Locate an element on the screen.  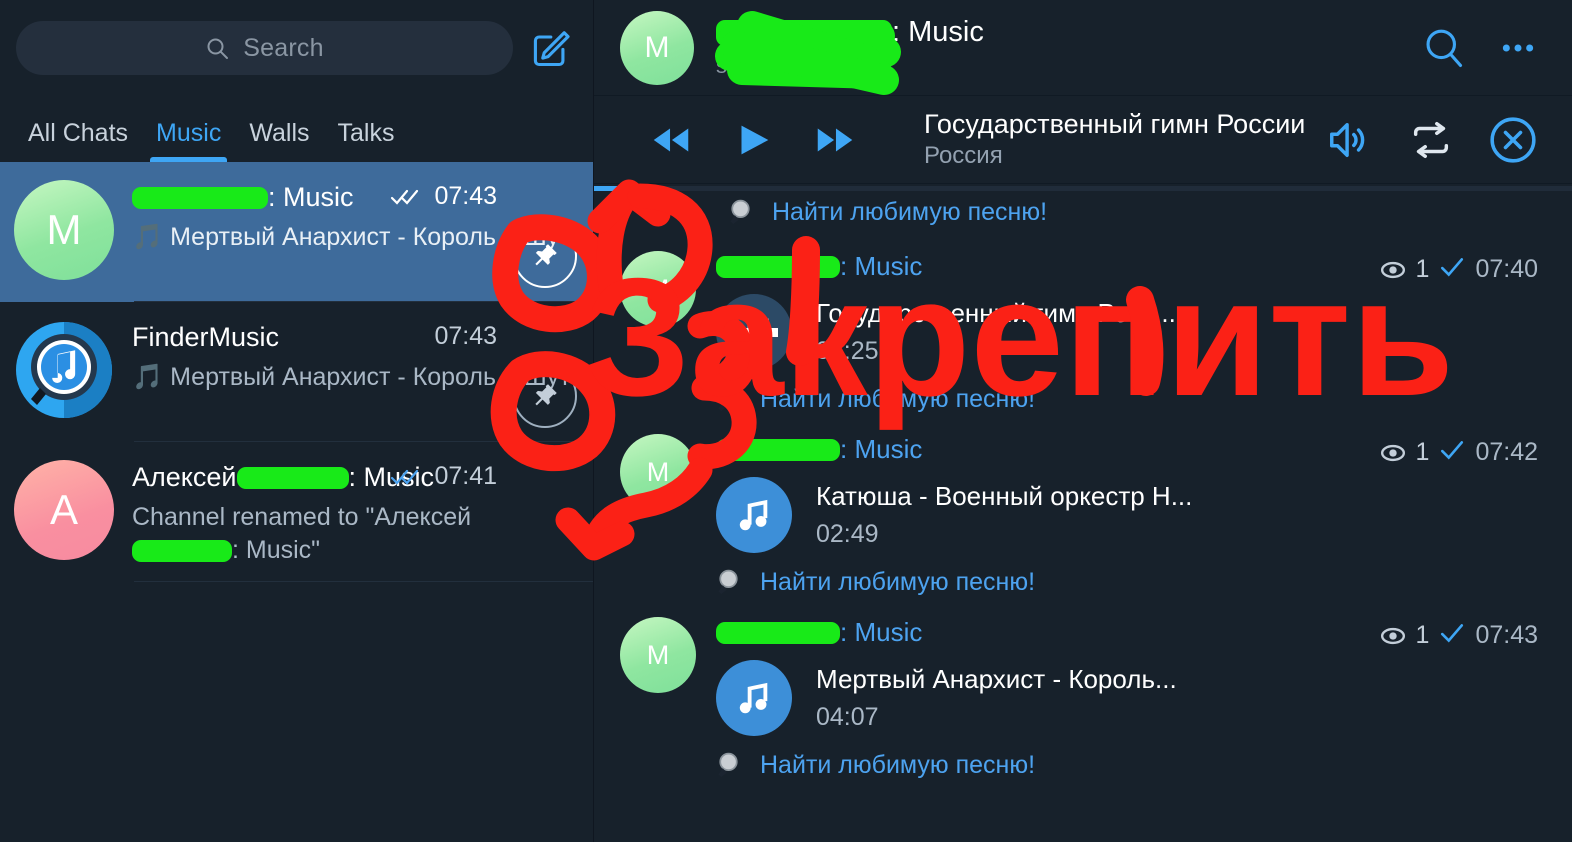
audio-progress-bar is located at coordinates (1083, 188).